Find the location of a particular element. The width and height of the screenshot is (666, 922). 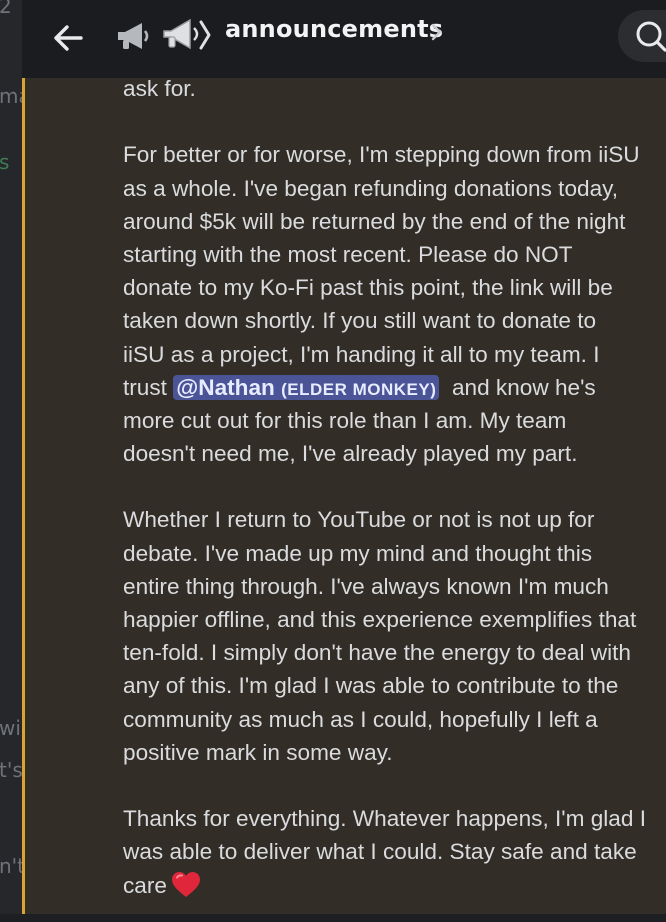

left-fragment: t's is located at coordinates (11, 770).